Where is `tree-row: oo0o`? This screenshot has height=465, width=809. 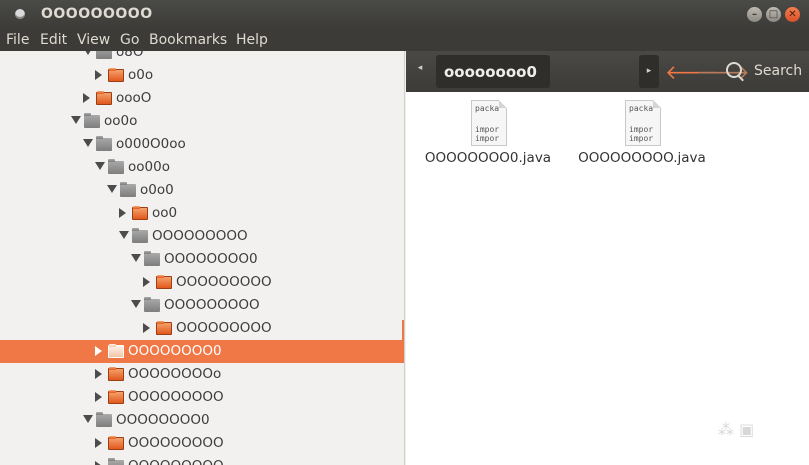 tree-row: oo0o is located at coordinates (202, 121).